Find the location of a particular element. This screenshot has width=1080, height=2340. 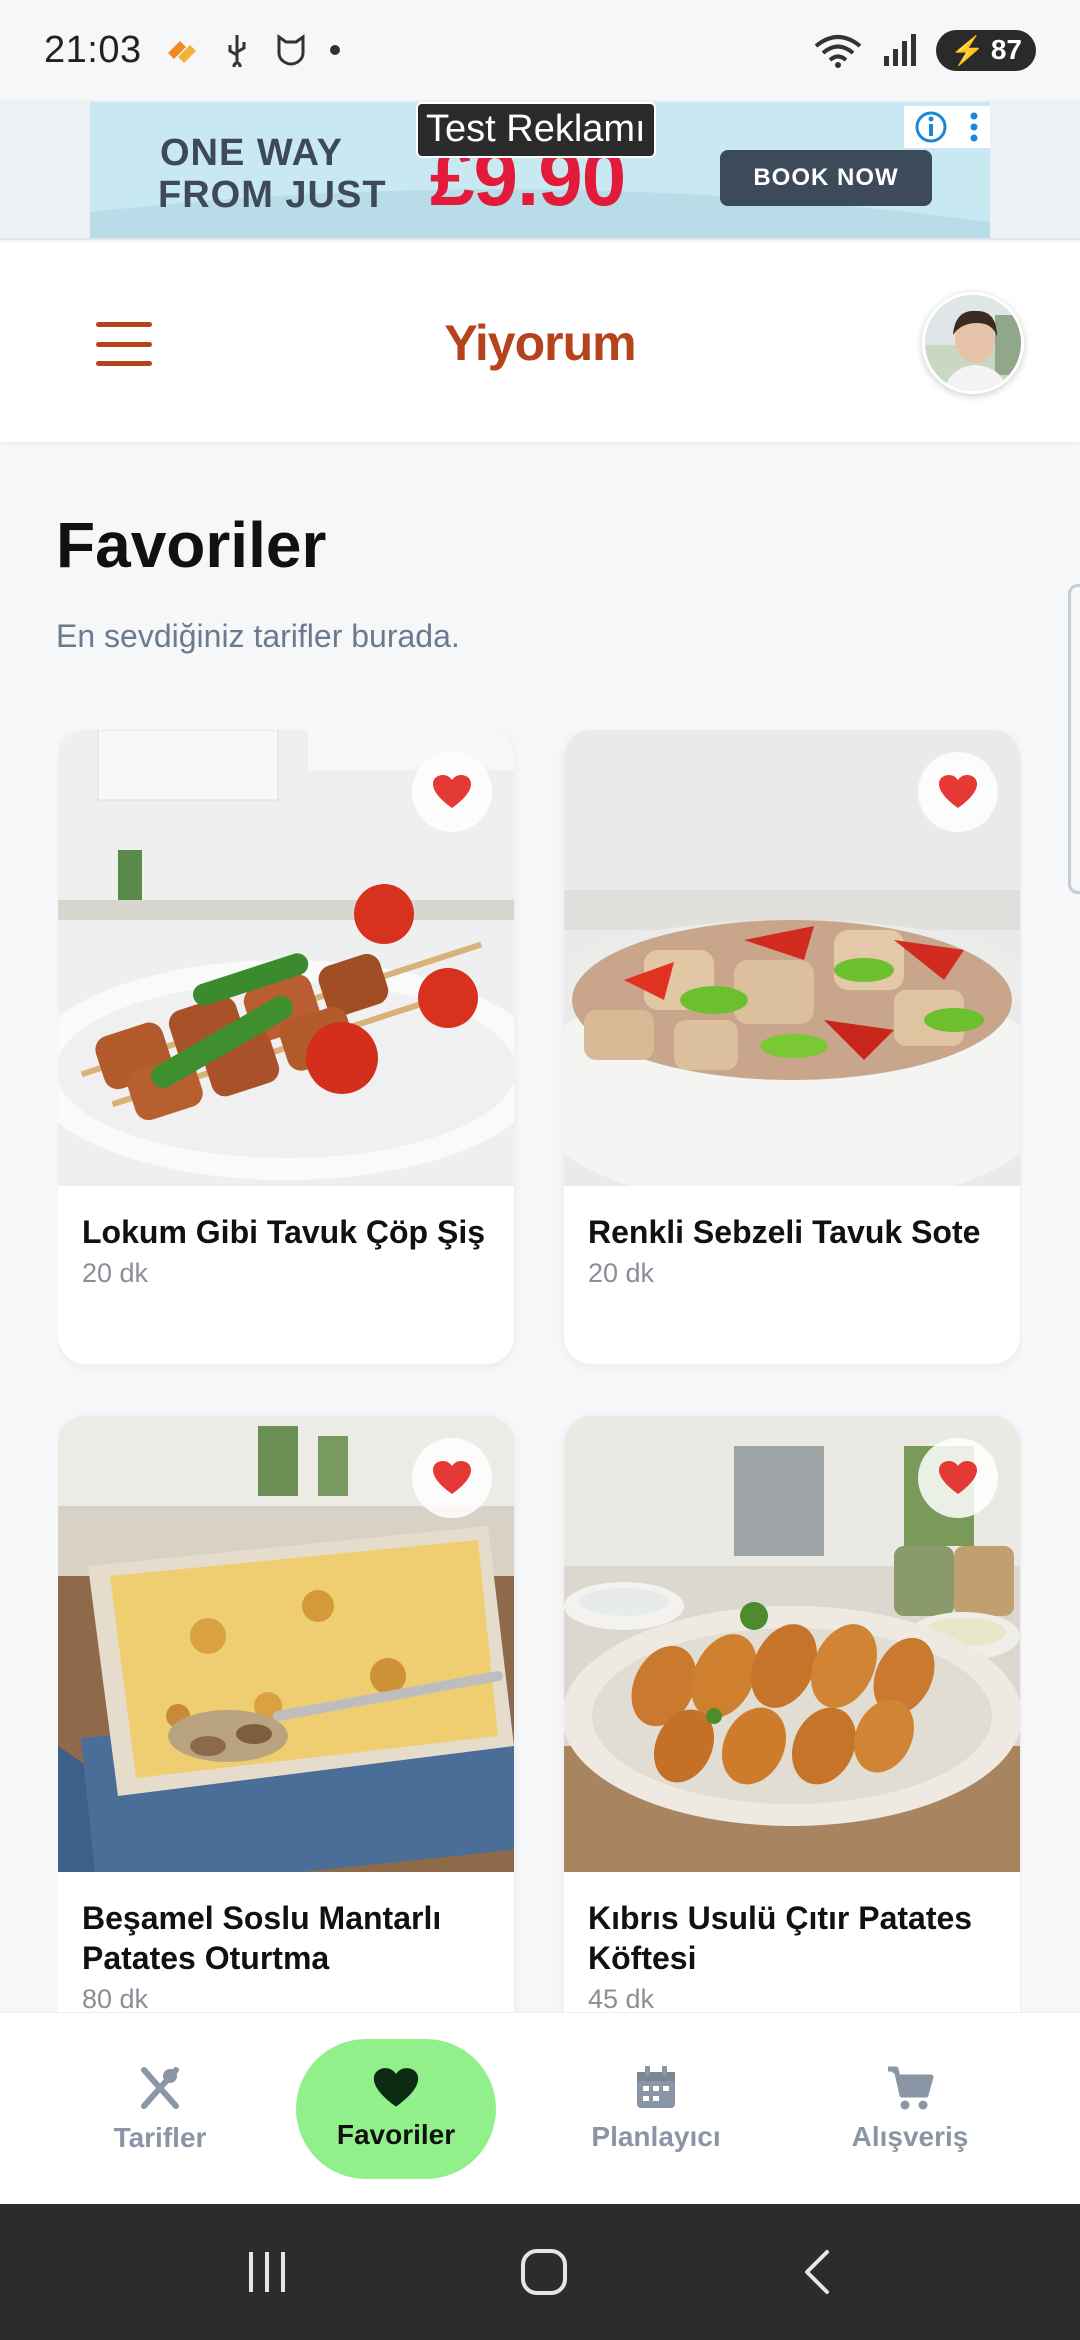

more-vertical-icon is located at coordinates (974, 127).